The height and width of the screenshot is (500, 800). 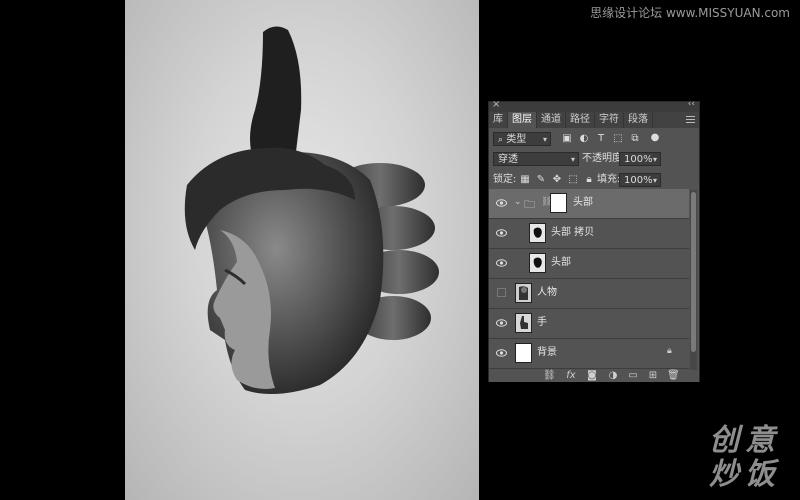 I want to click on filter-shape-icon: ⬚, so click(x=618, y=139).